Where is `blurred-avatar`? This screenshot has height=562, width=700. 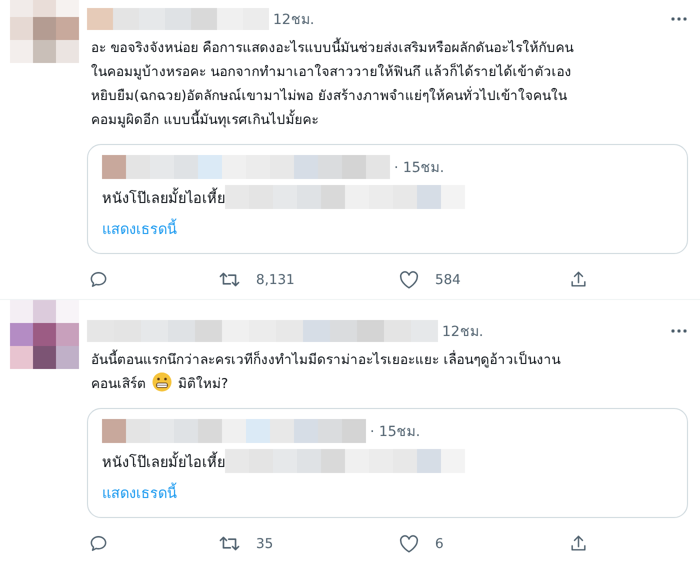
blurred-avatar is located at coordinates (44, 31).